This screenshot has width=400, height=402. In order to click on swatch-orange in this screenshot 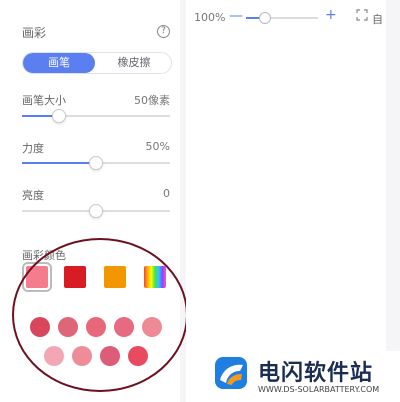, I will do `click(115, 277)`.